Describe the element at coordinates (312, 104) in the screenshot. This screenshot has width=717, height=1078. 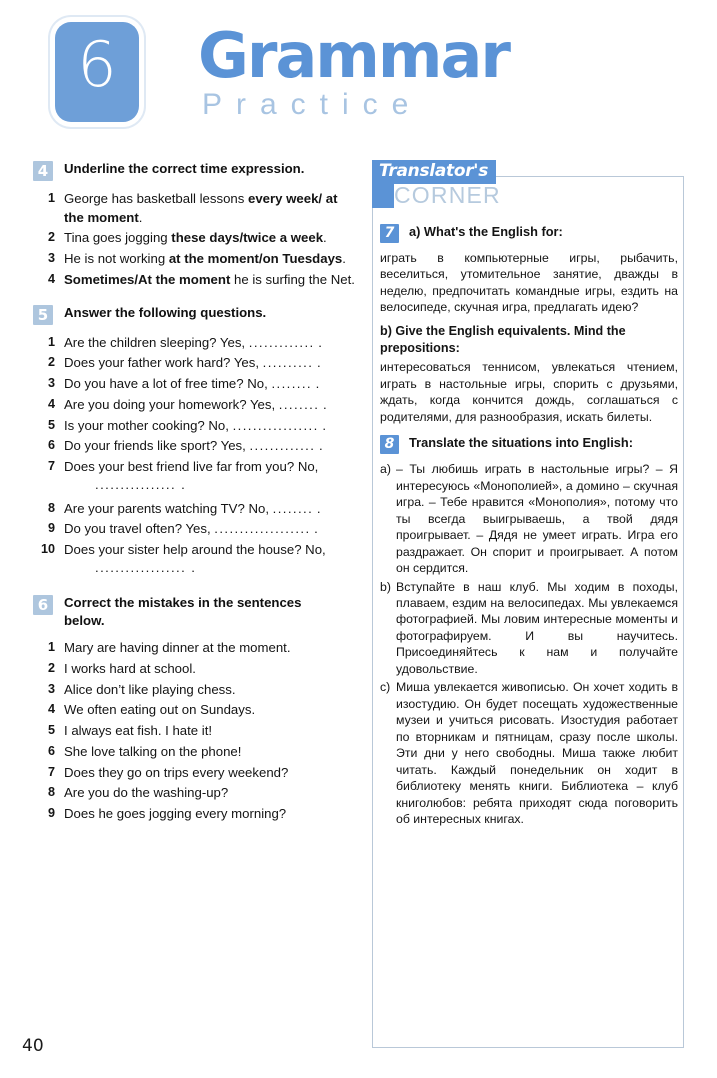
I see `page-subtitle: Practice` at that location.